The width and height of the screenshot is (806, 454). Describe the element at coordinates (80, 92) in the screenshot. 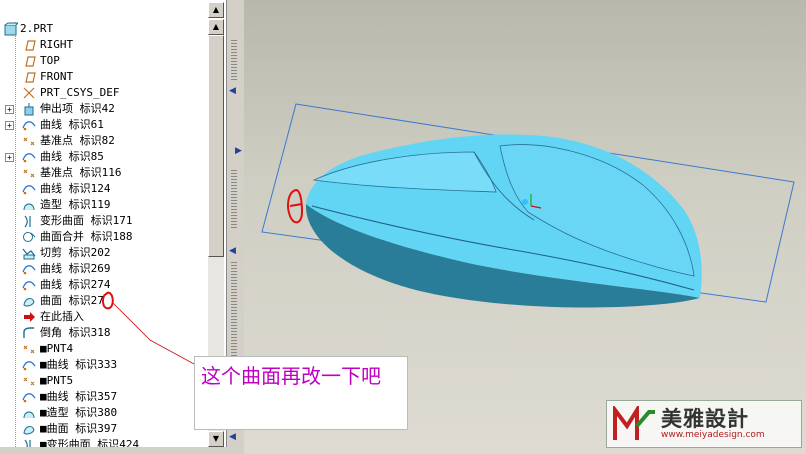

I see `tree-item-label: PRT_CSYS_DEF` at that location.